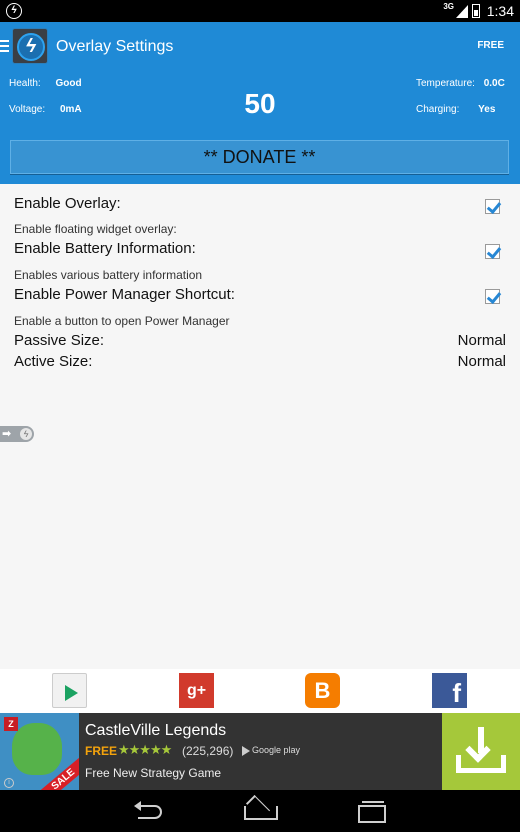 The image size is (520, 832). What do you see at coordinates (481, 751) in the screenshot?
I see `download-button` at bounding box center [481, 751].